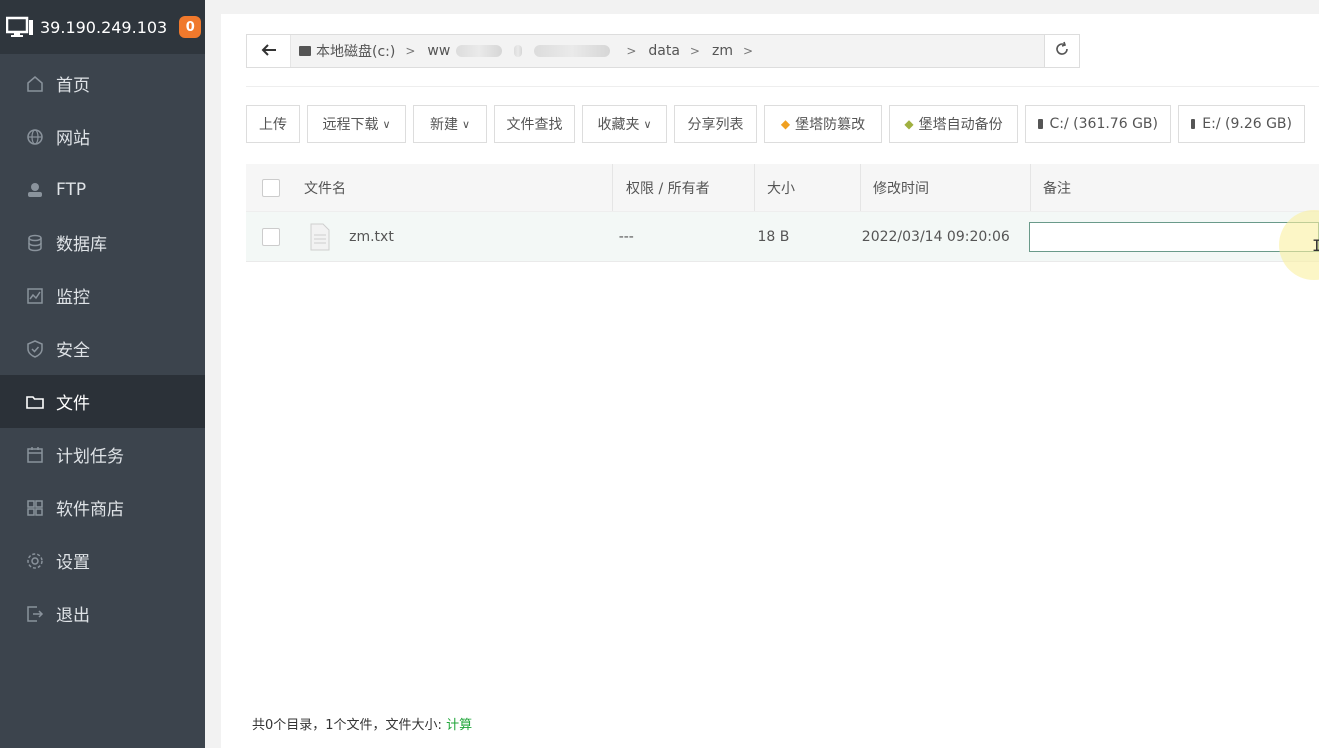 The width and height of the screenshot is (1319, 748). Describe the element at coordinates (531, 51) in the screenshot. I see `breadcrumb-blurred: ww >` at that location.